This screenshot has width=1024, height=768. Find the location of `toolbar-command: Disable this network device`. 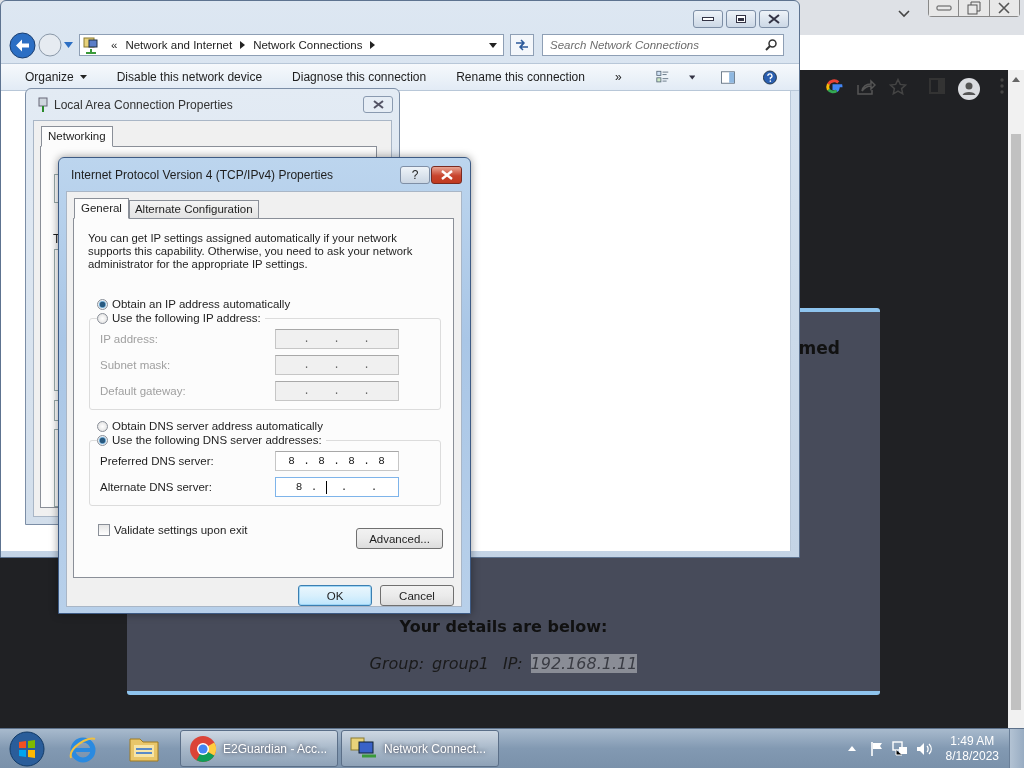

toolbar-command: Disable this network device is located at coordinates (189, 77).